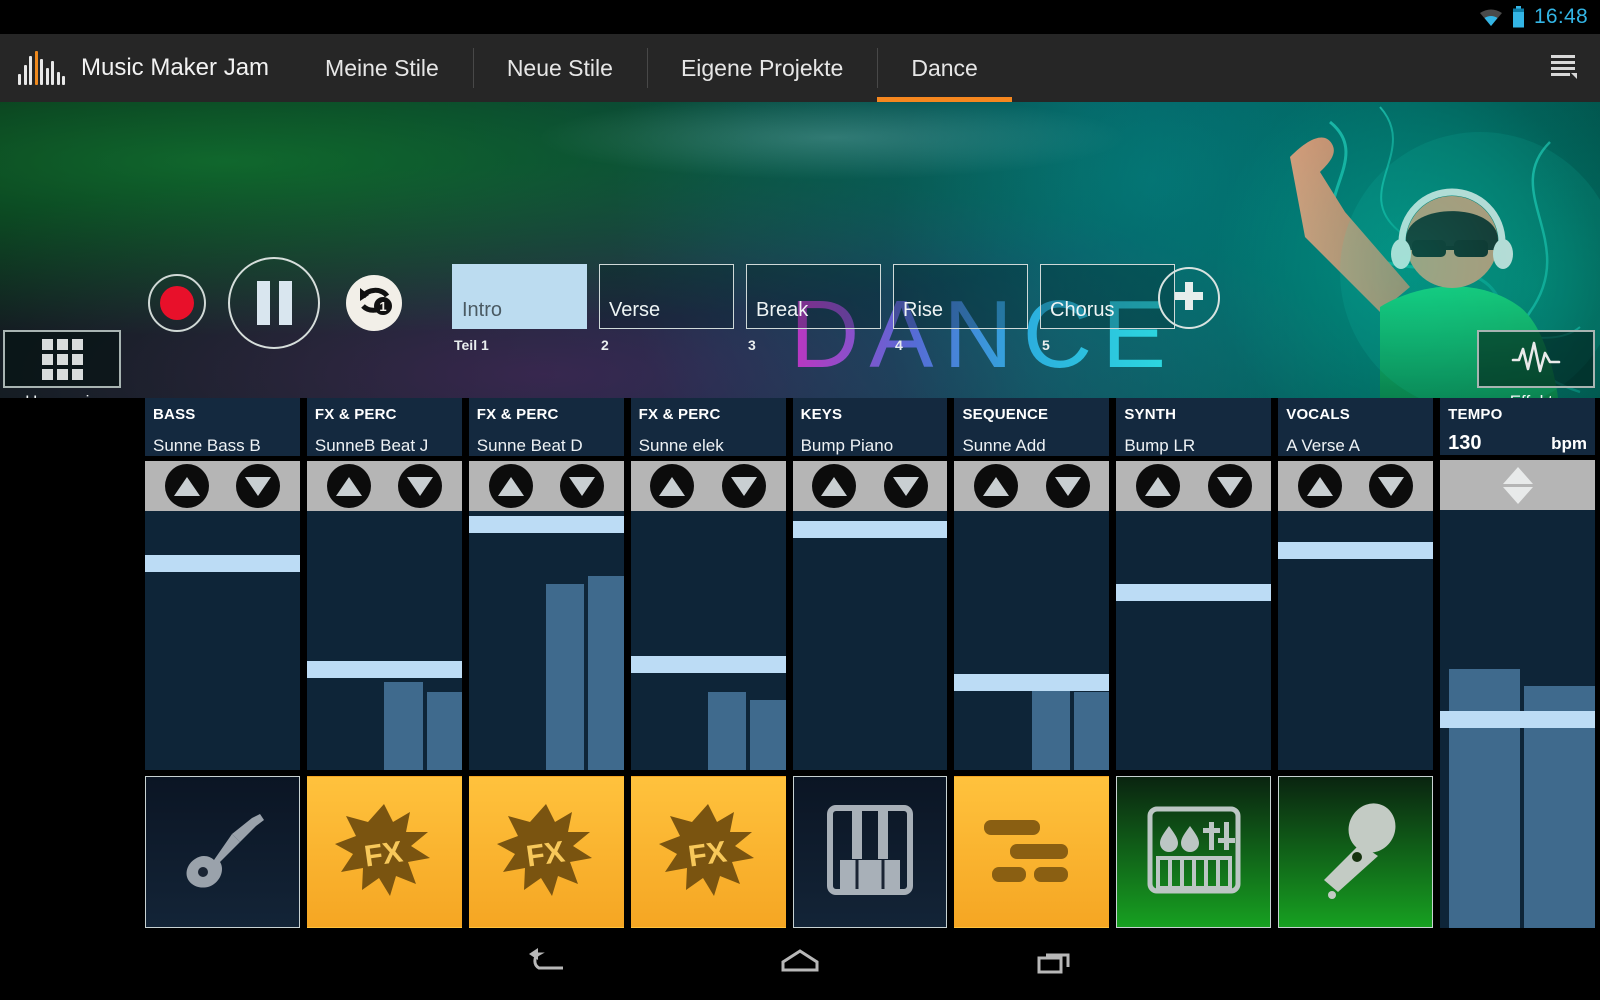 The image size is (1600, 1000). What do you see at coordinates (1536, 359) in the screenshot?
I see `effects-button` at bounding box center [1536, 359].